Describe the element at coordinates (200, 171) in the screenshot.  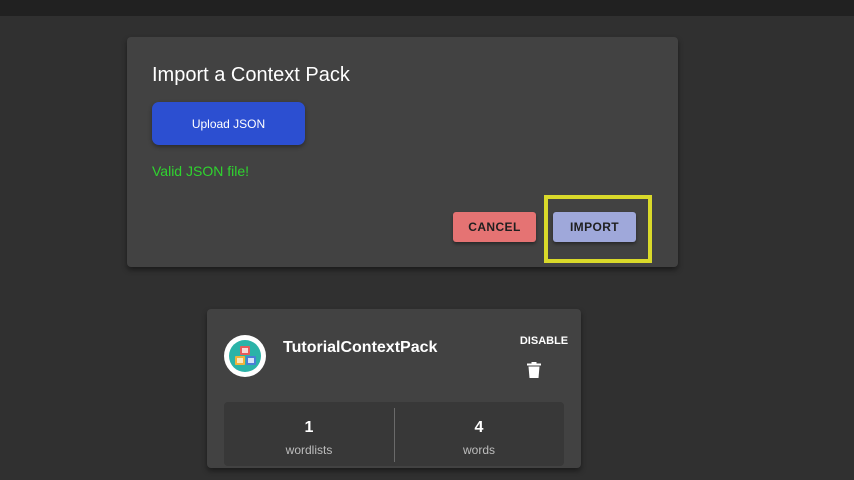
I see `validation-status-text: Valid JSON file!` at that location.